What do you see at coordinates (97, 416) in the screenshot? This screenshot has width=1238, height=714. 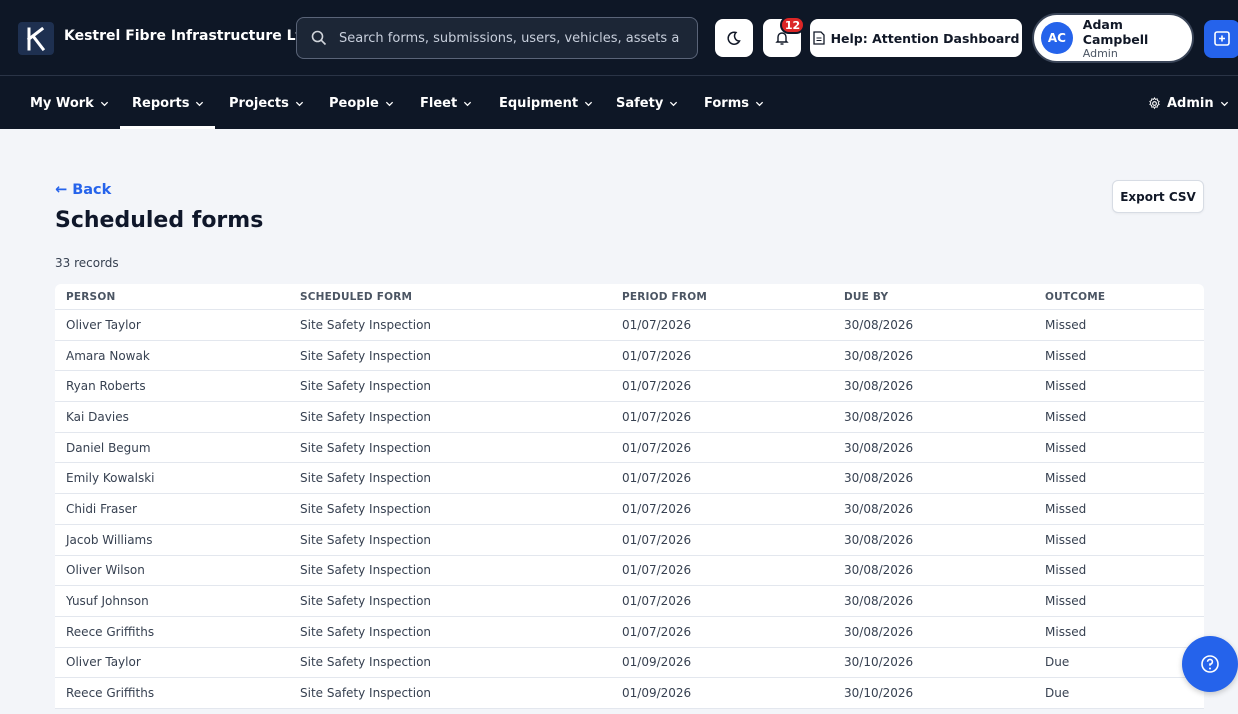 I see `cell-person: Kai Davies` at bounding box center [97, 416].